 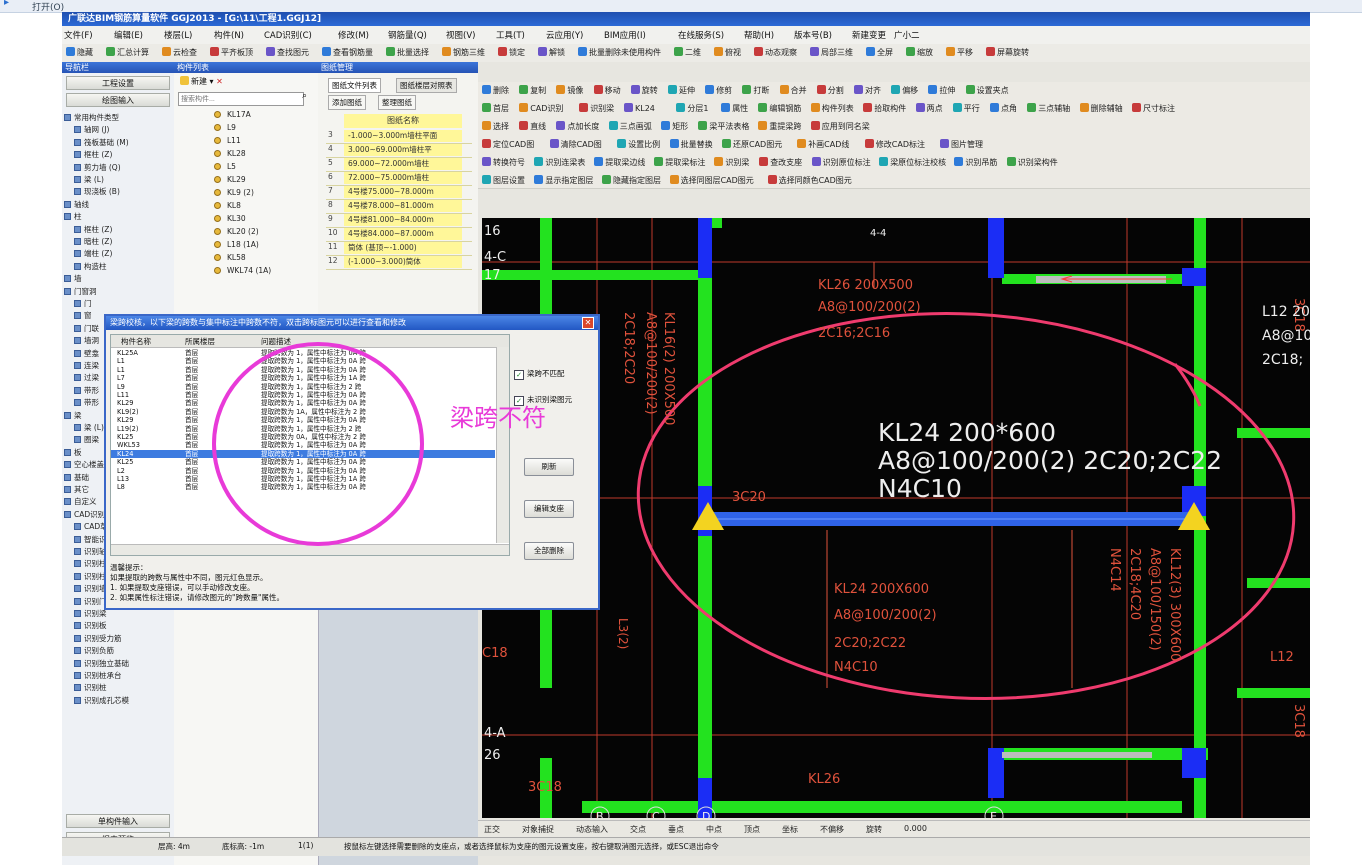 I want to click on status-toggle: 坐标, so click(x=790, y=829).